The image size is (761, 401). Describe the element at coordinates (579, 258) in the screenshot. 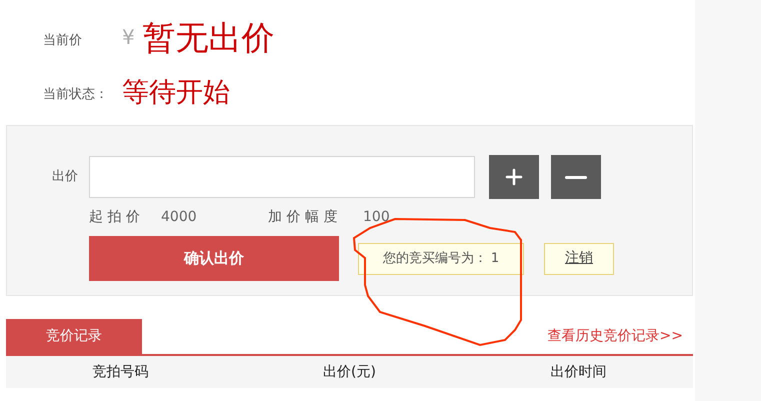

I see `logout-button: 注销` at that location.